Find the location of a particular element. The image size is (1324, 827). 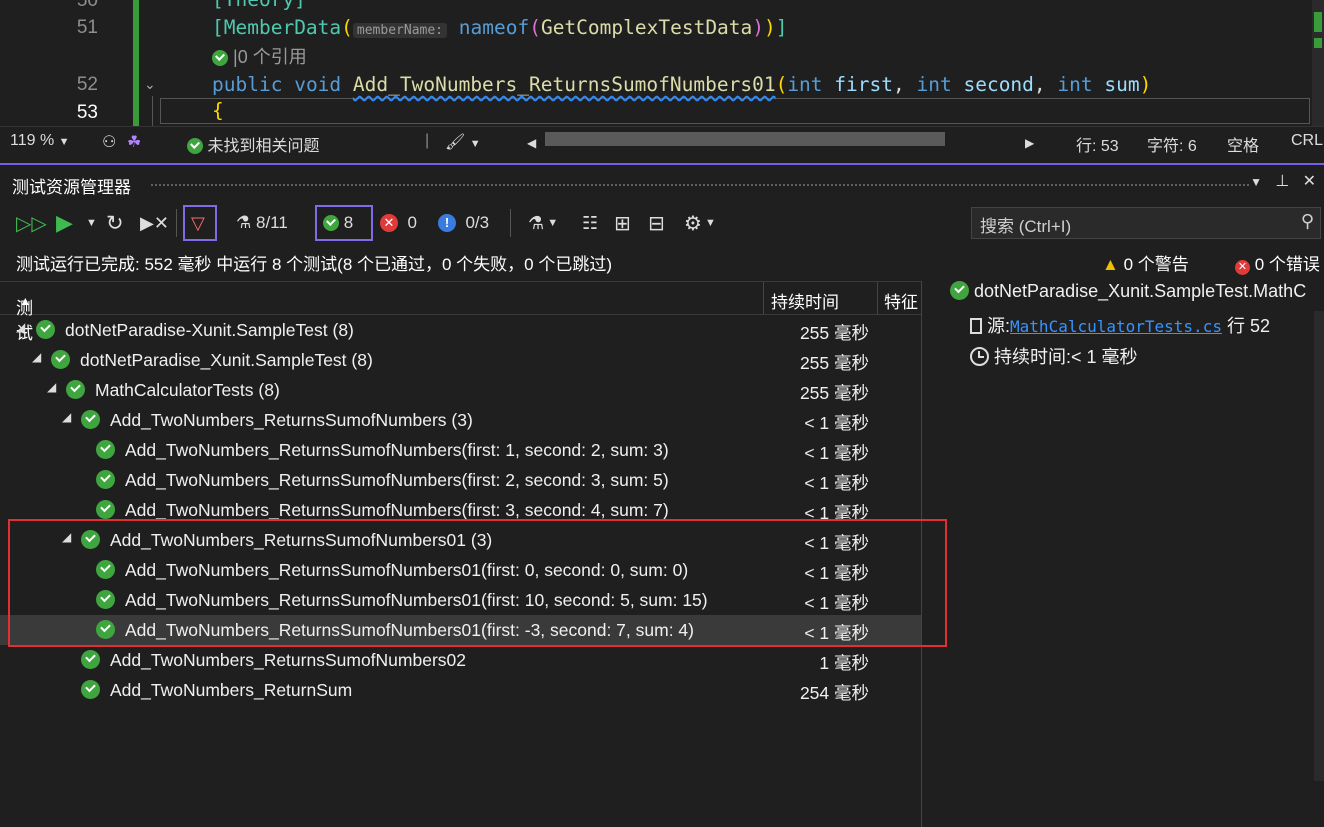

char-indicator: 字符: 6 is located at coordinates (1172, 144).